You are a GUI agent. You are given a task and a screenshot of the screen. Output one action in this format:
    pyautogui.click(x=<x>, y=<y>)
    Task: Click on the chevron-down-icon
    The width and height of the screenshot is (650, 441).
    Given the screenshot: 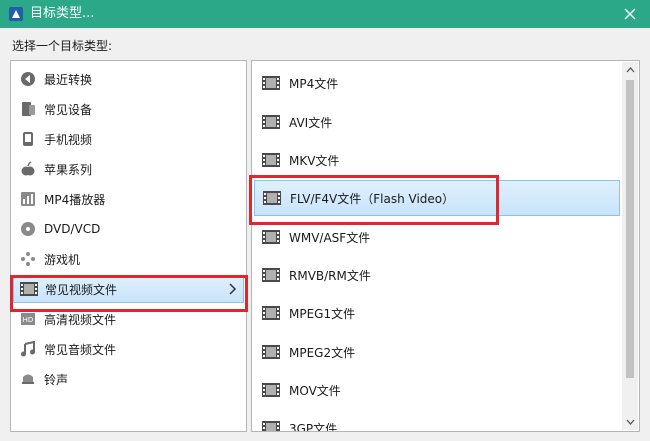 What is the action you would take?
    pyautogui.click(x=630, y=422)
    